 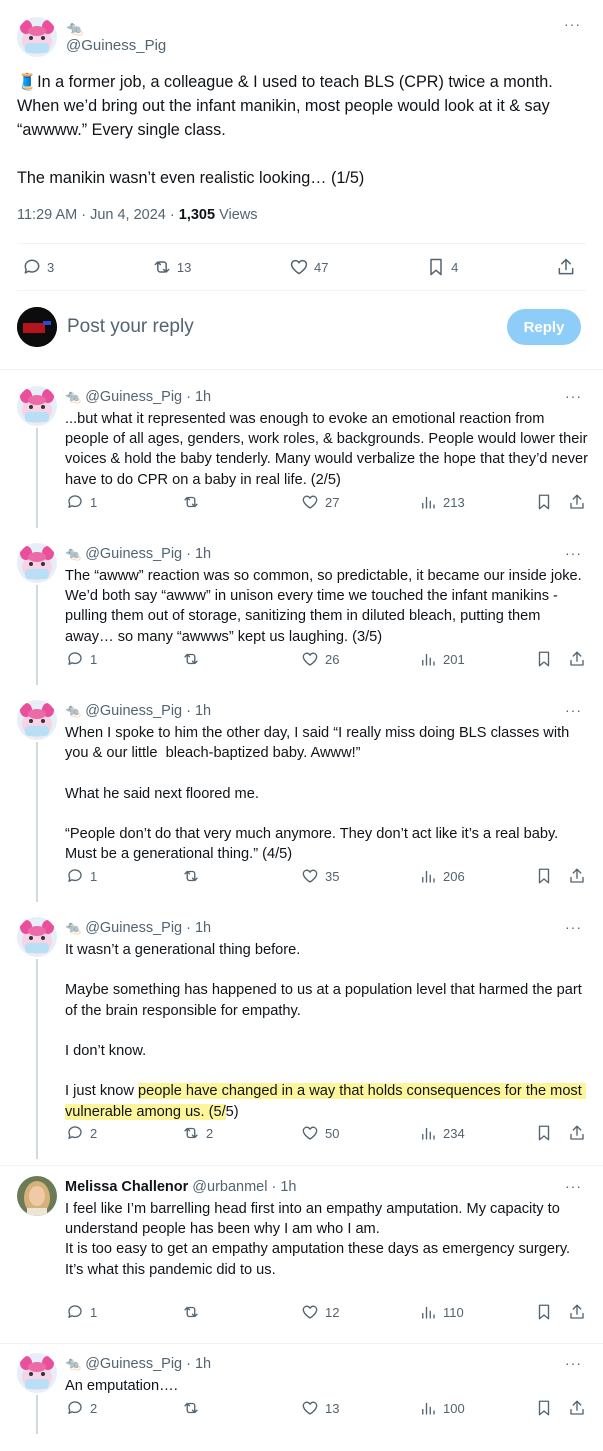 What do you see at coordinates (98, 215) in the screenshot?
I see `tweet-timestamp: 11:29 AM · Jun 4, 2024 ·` at bounding box center [98, 215].